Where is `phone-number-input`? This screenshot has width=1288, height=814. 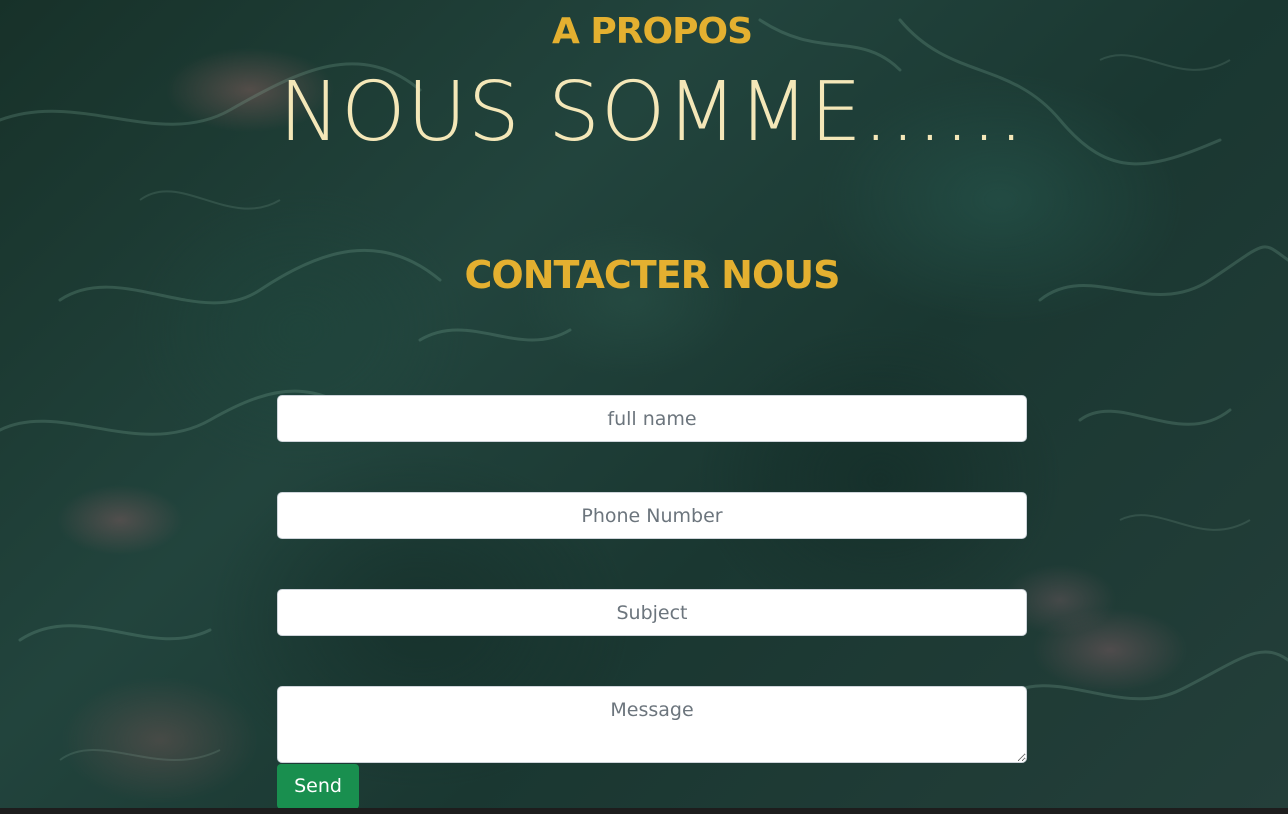
phone-number-input is located at coordinates (652, 515).